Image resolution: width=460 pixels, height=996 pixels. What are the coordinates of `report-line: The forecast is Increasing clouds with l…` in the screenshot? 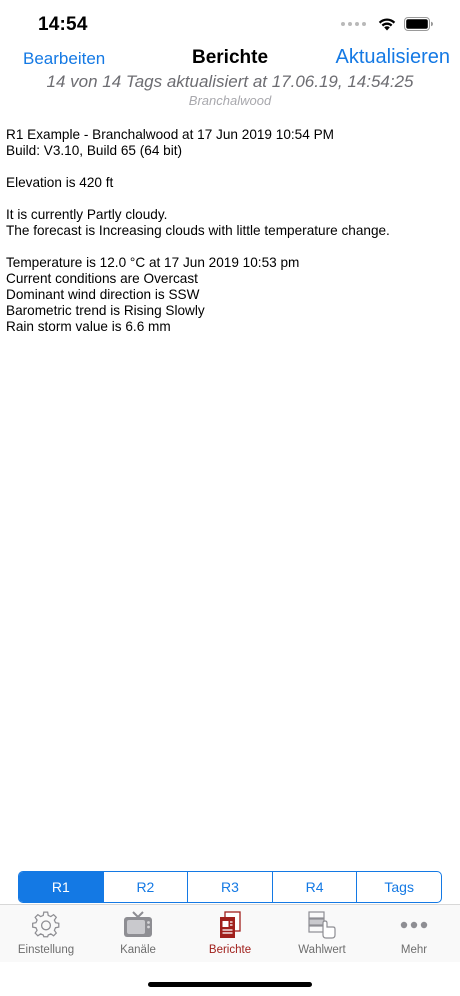 It's located at (198, 230).